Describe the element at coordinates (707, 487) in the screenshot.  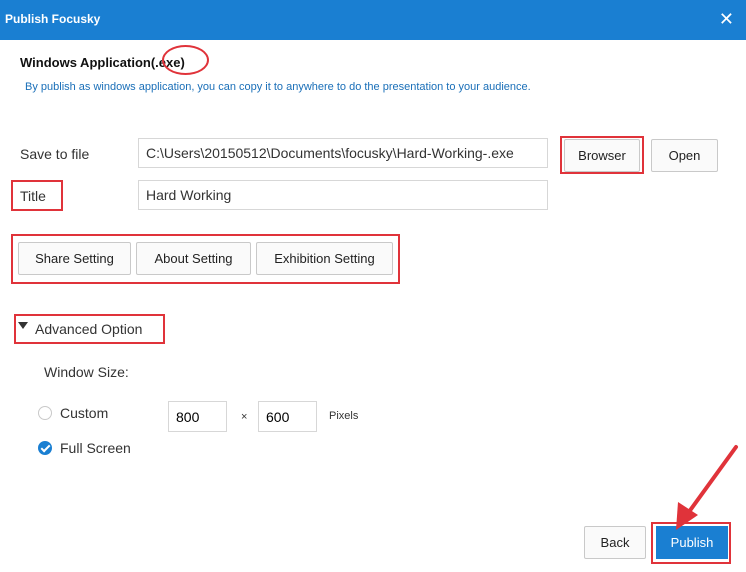
I see `annotation-arrow-icon` at that location.